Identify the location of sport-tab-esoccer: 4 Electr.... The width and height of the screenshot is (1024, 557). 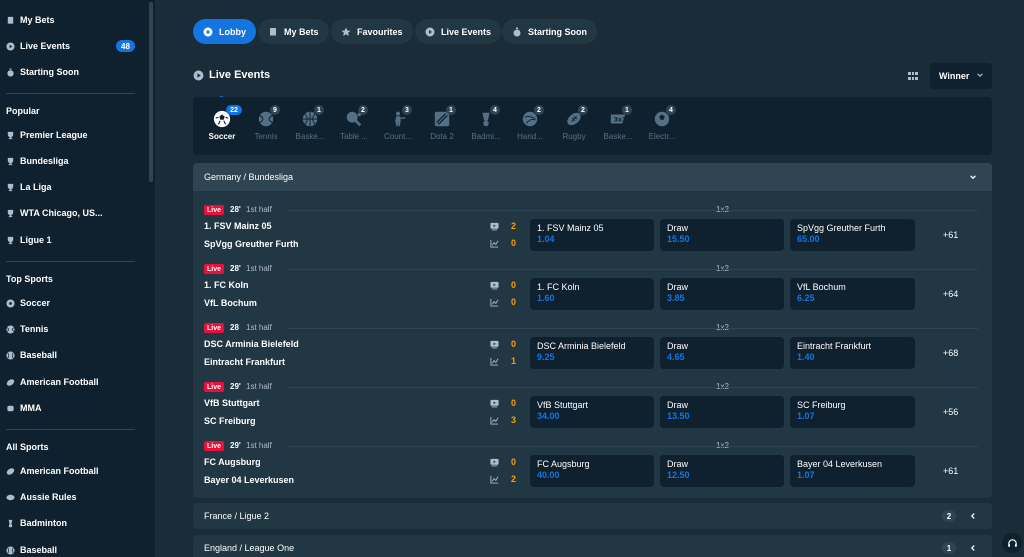
(662, 123).